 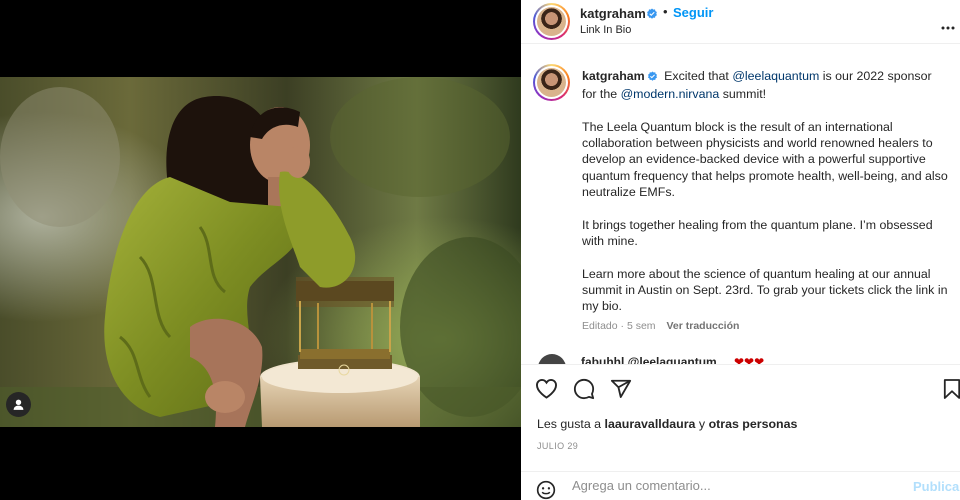 What do you see at coordinates (18, 404) in the screenshot?
I see `tagged-user-icon` at bounding box center [18, 404].